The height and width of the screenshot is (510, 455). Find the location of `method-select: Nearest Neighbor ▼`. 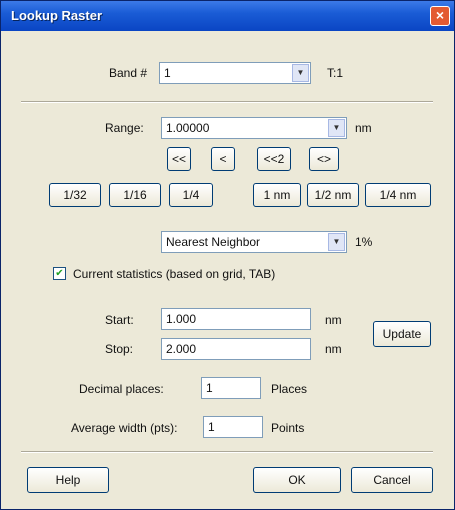

method-select: Nearest Neighbor ▼ is located at coordinates (254, 242).